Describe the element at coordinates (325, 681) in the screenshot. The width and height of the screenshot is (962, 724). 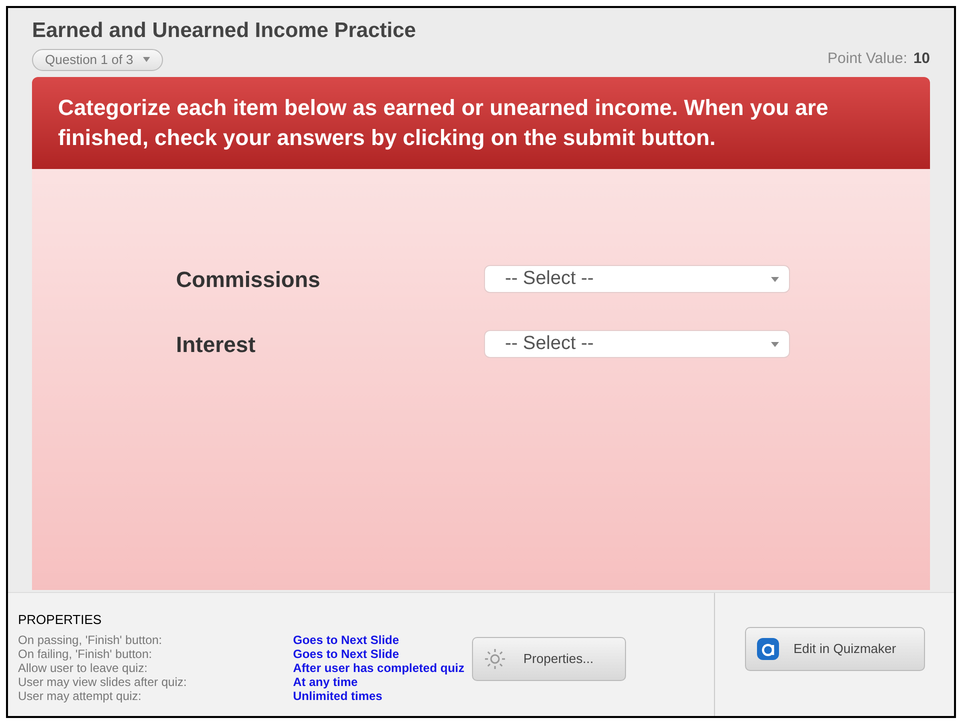
I see `property-value: At any time` at that location.